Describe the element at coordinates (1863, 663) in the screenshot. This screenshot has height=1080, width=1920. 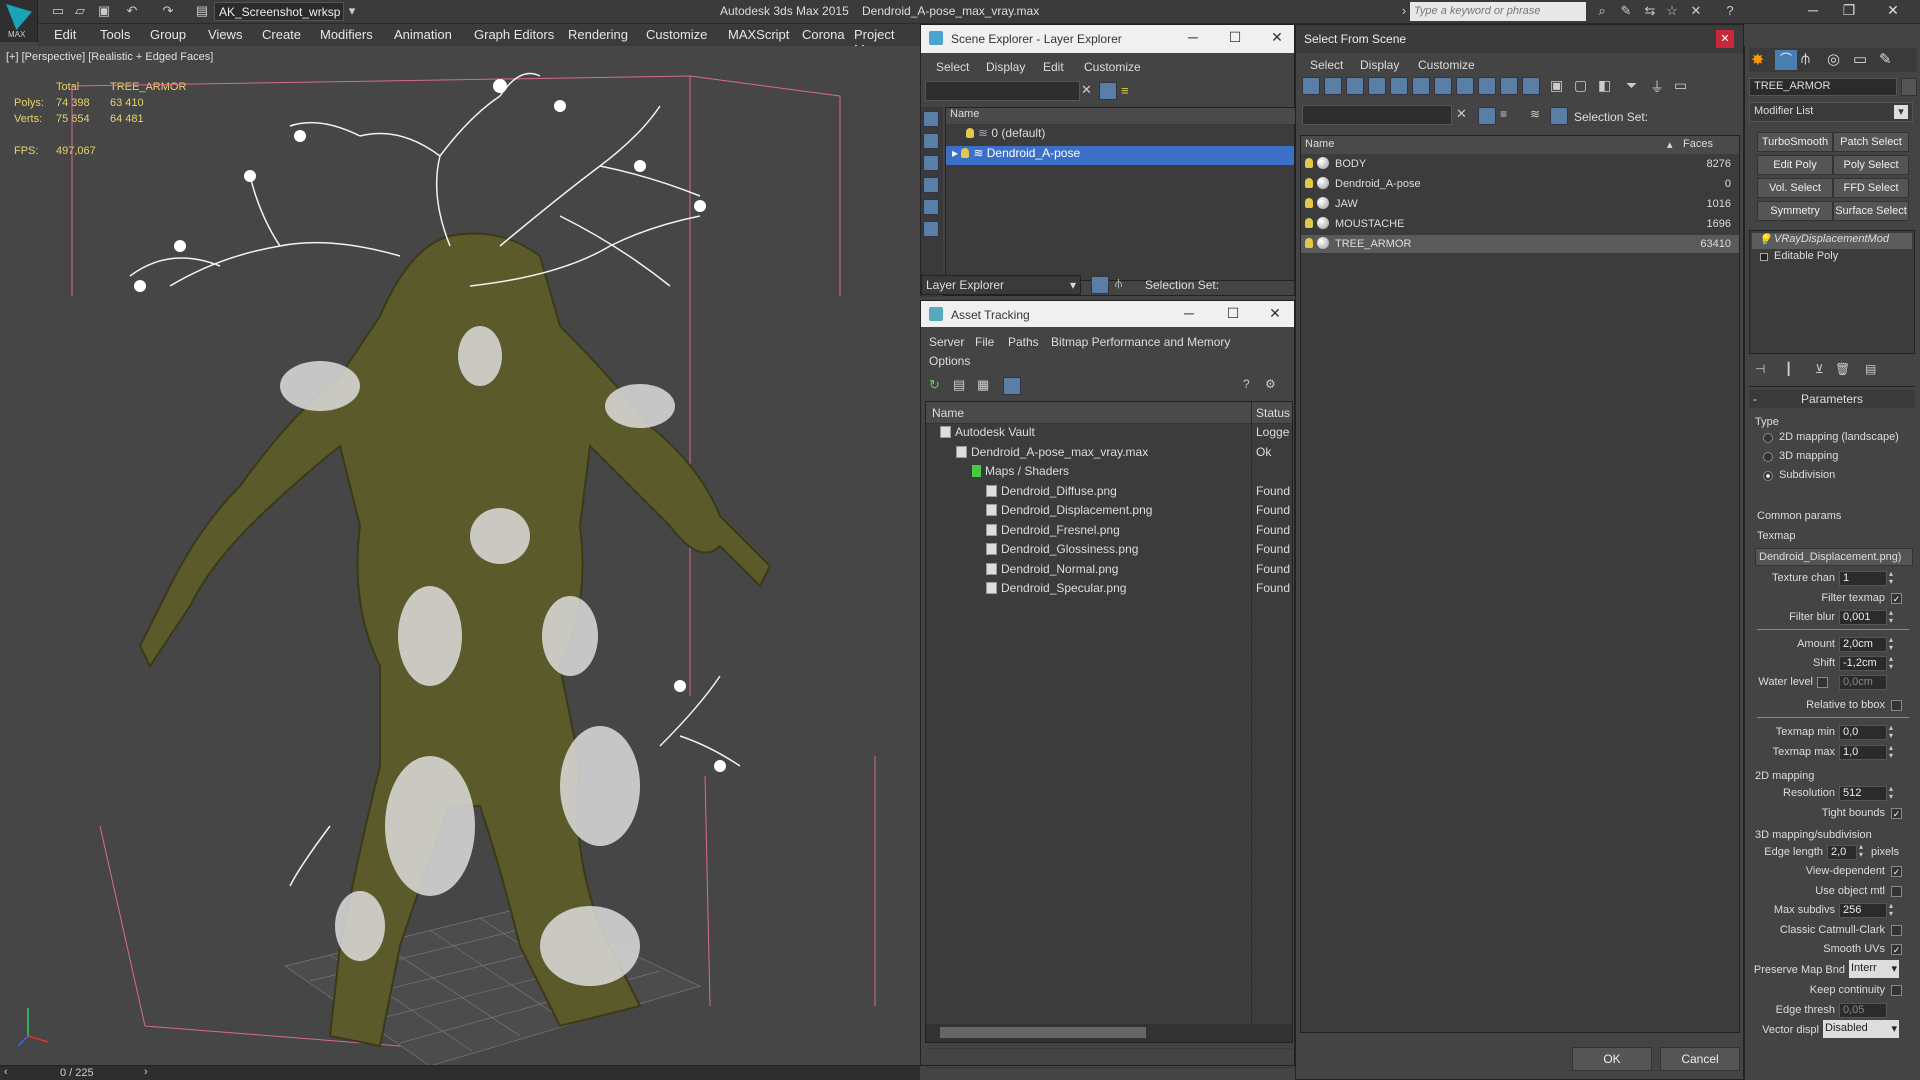
I see `shift-spinner: -1,2cm` at that location.